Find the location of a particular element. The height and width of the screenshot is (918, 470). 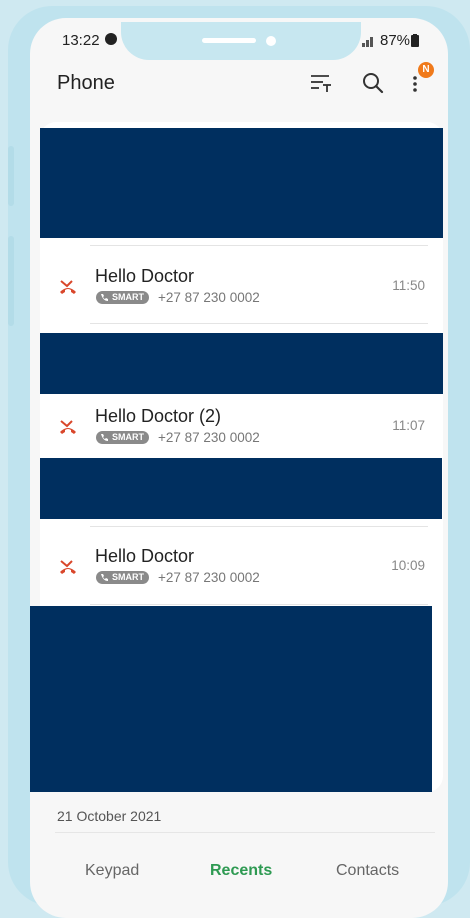

call-time: 10:09 is located at coordinates (408, 565).